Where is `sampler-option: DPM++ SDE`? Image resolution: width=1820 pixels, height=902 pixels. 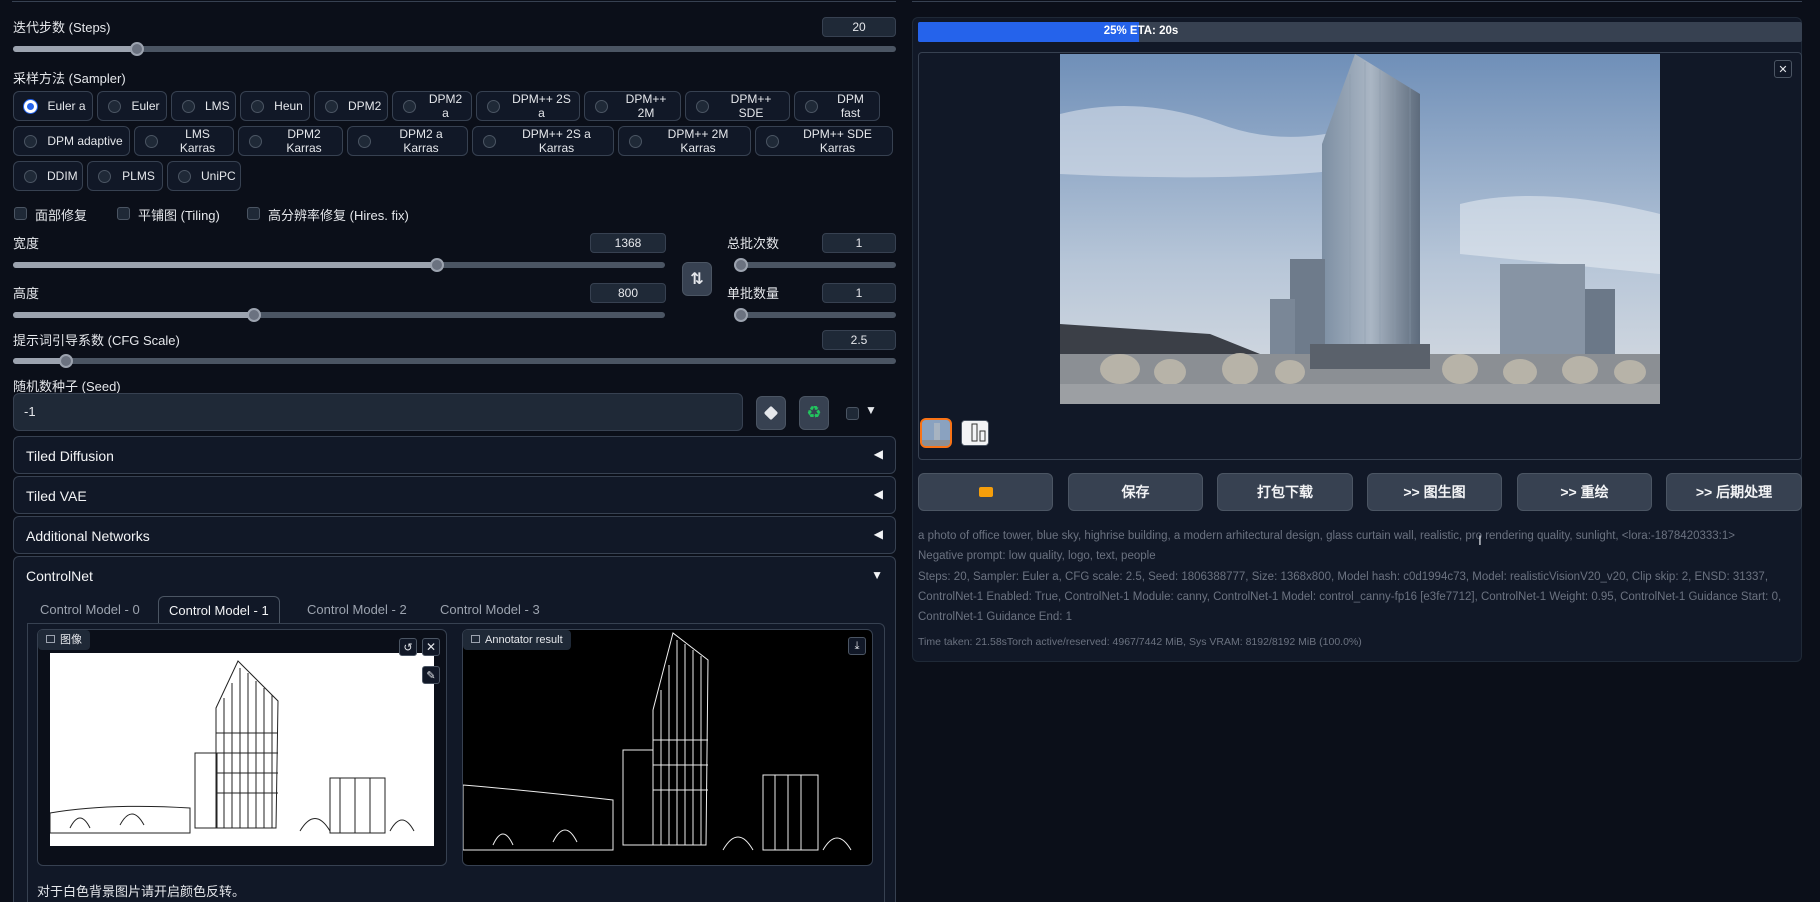 sampler-option: DPM++ SDE is located at coordinates (737, 106).